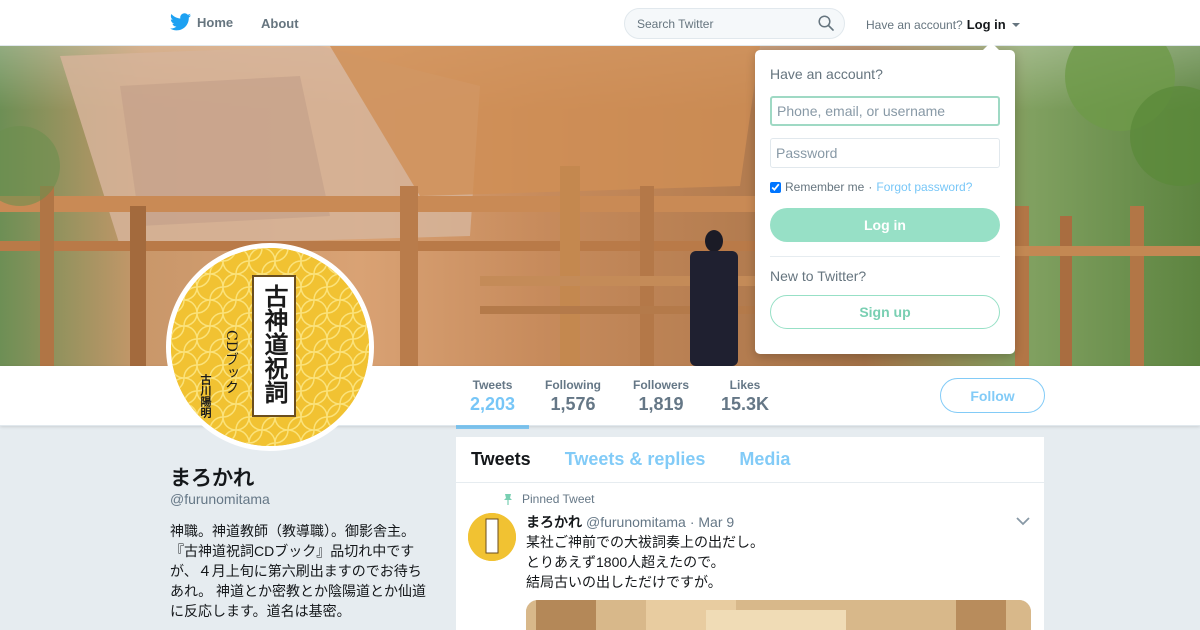 This screenshot has width=1200, height=630. What do you see at coordinates (220, 499) in the screenshot?
I see `profile-handle: @furunomitama` at bounding box center [220, 499].